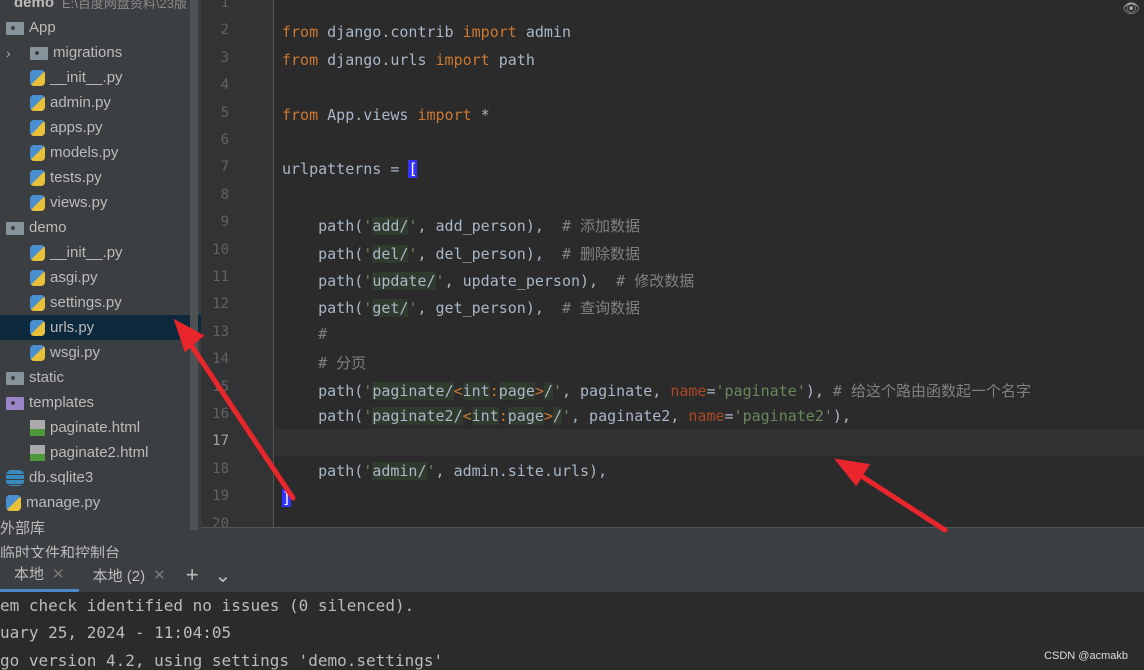 This screenshot has width=1144, height=670. What do you see at coordinates (220, 359) in the screenshot?
I see `line-number: 14` at bounding box center [220, 359].